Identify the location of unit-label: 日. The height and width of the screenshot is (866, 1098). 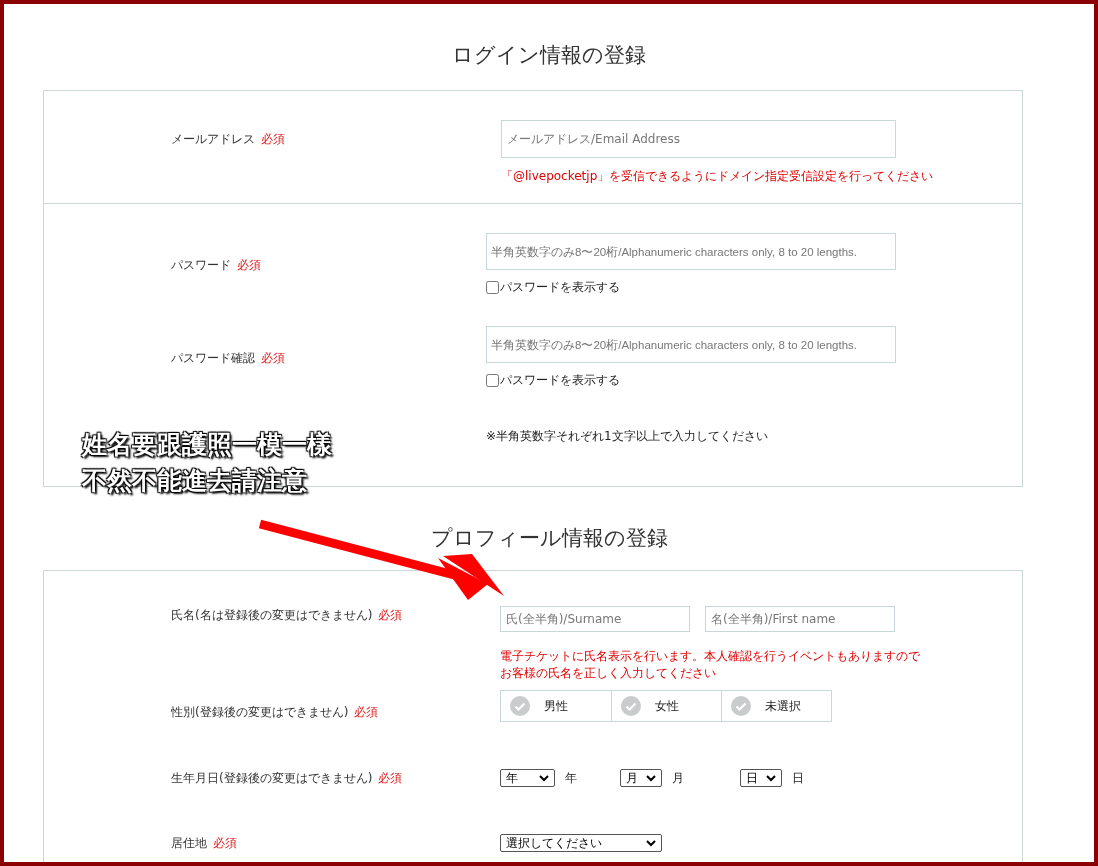
(798, 778).